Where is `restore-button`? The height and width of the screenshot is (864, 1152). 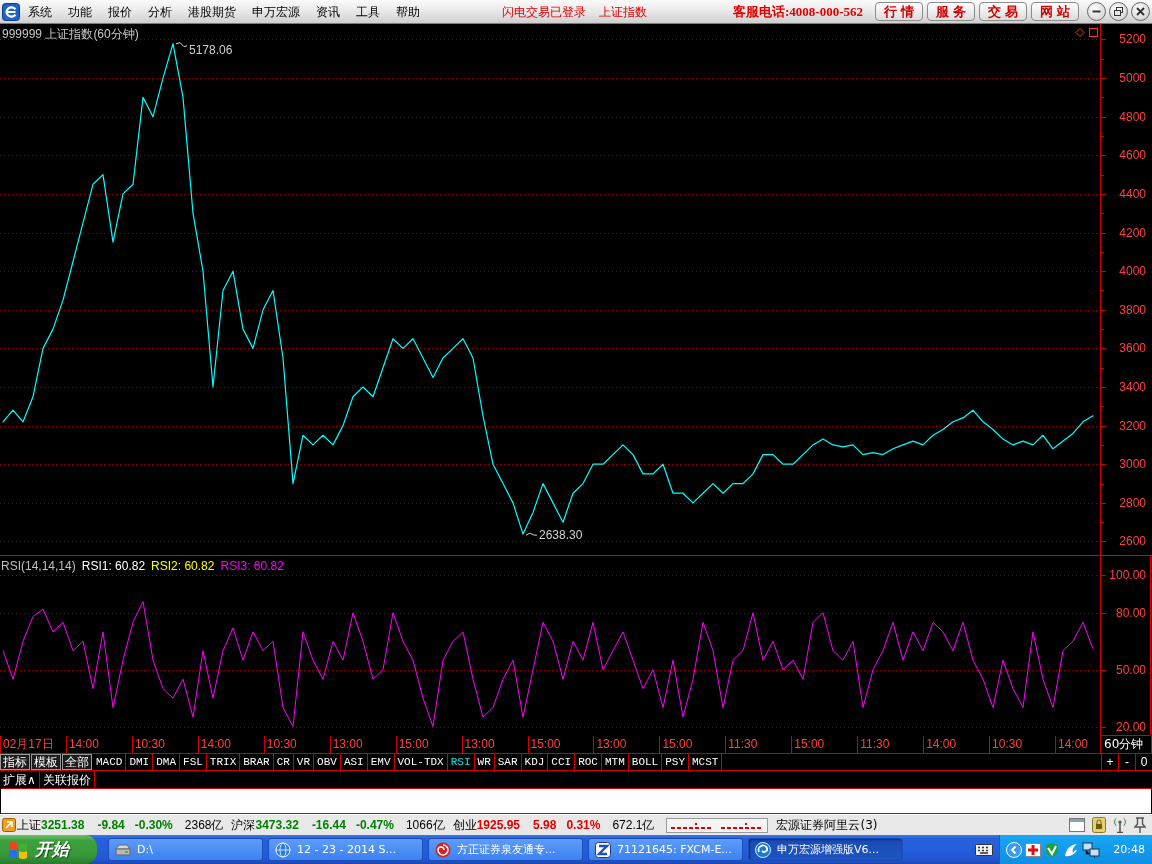
restore-button is located at coordinates (1118, 11).